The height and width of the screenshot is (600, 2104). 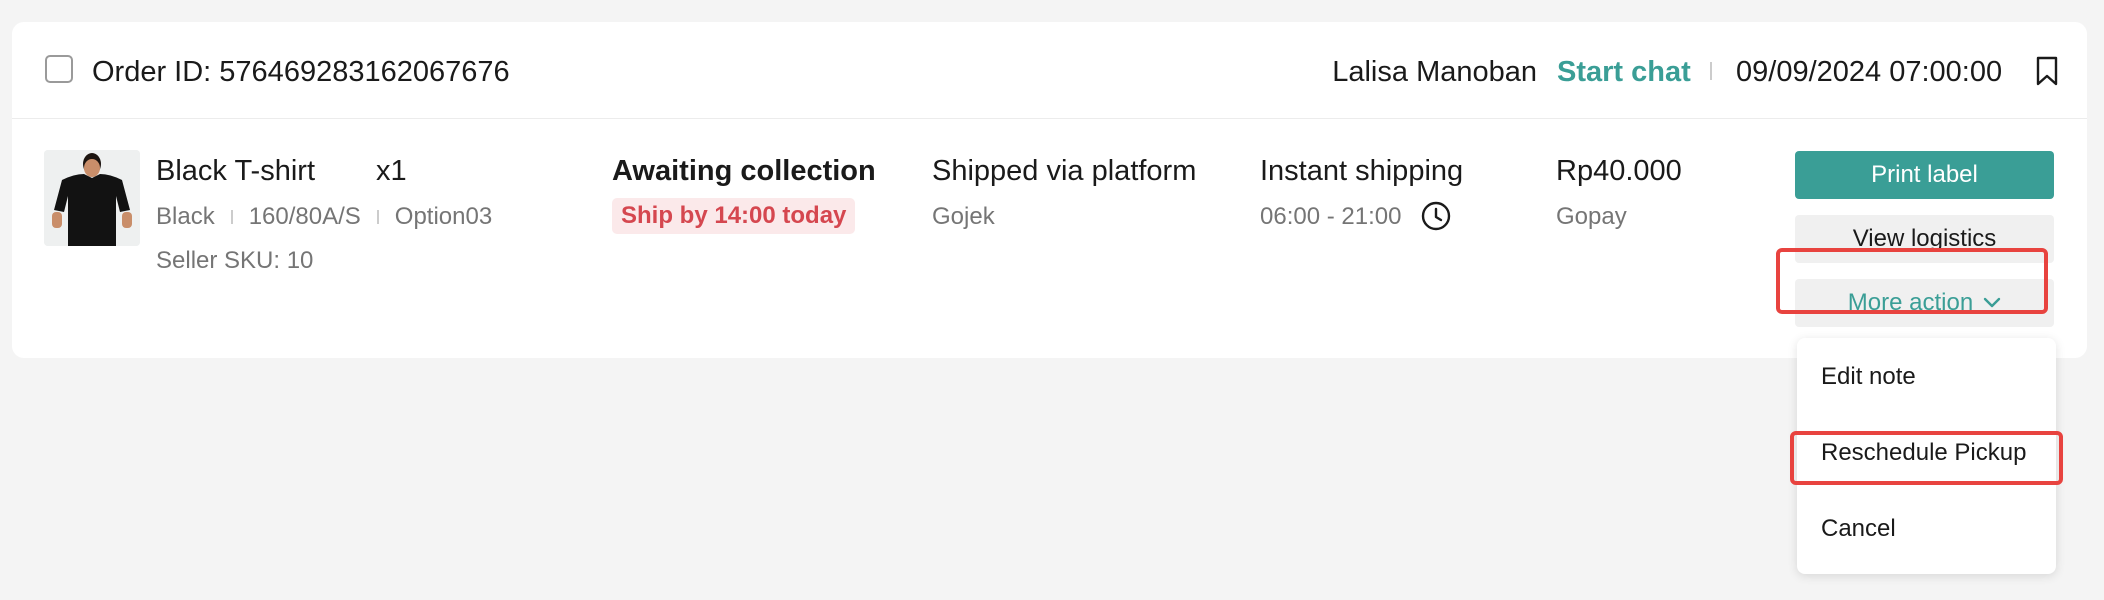 I want to click on order-timestamp: 09/09/2024 07:00:00, so click(x=1869, y=72).